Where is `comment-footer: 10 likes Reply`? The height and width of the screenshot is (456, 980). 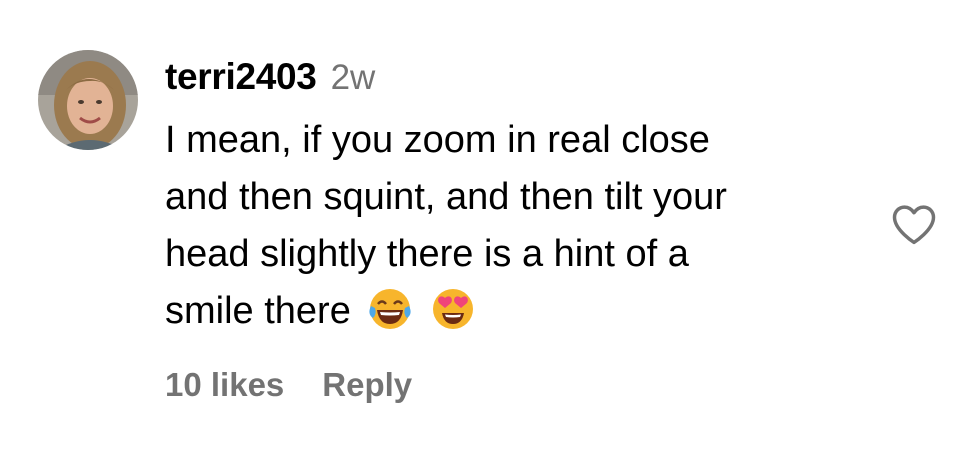 comment-footer: 10 likes Reply is located at coordinates (288, 385).